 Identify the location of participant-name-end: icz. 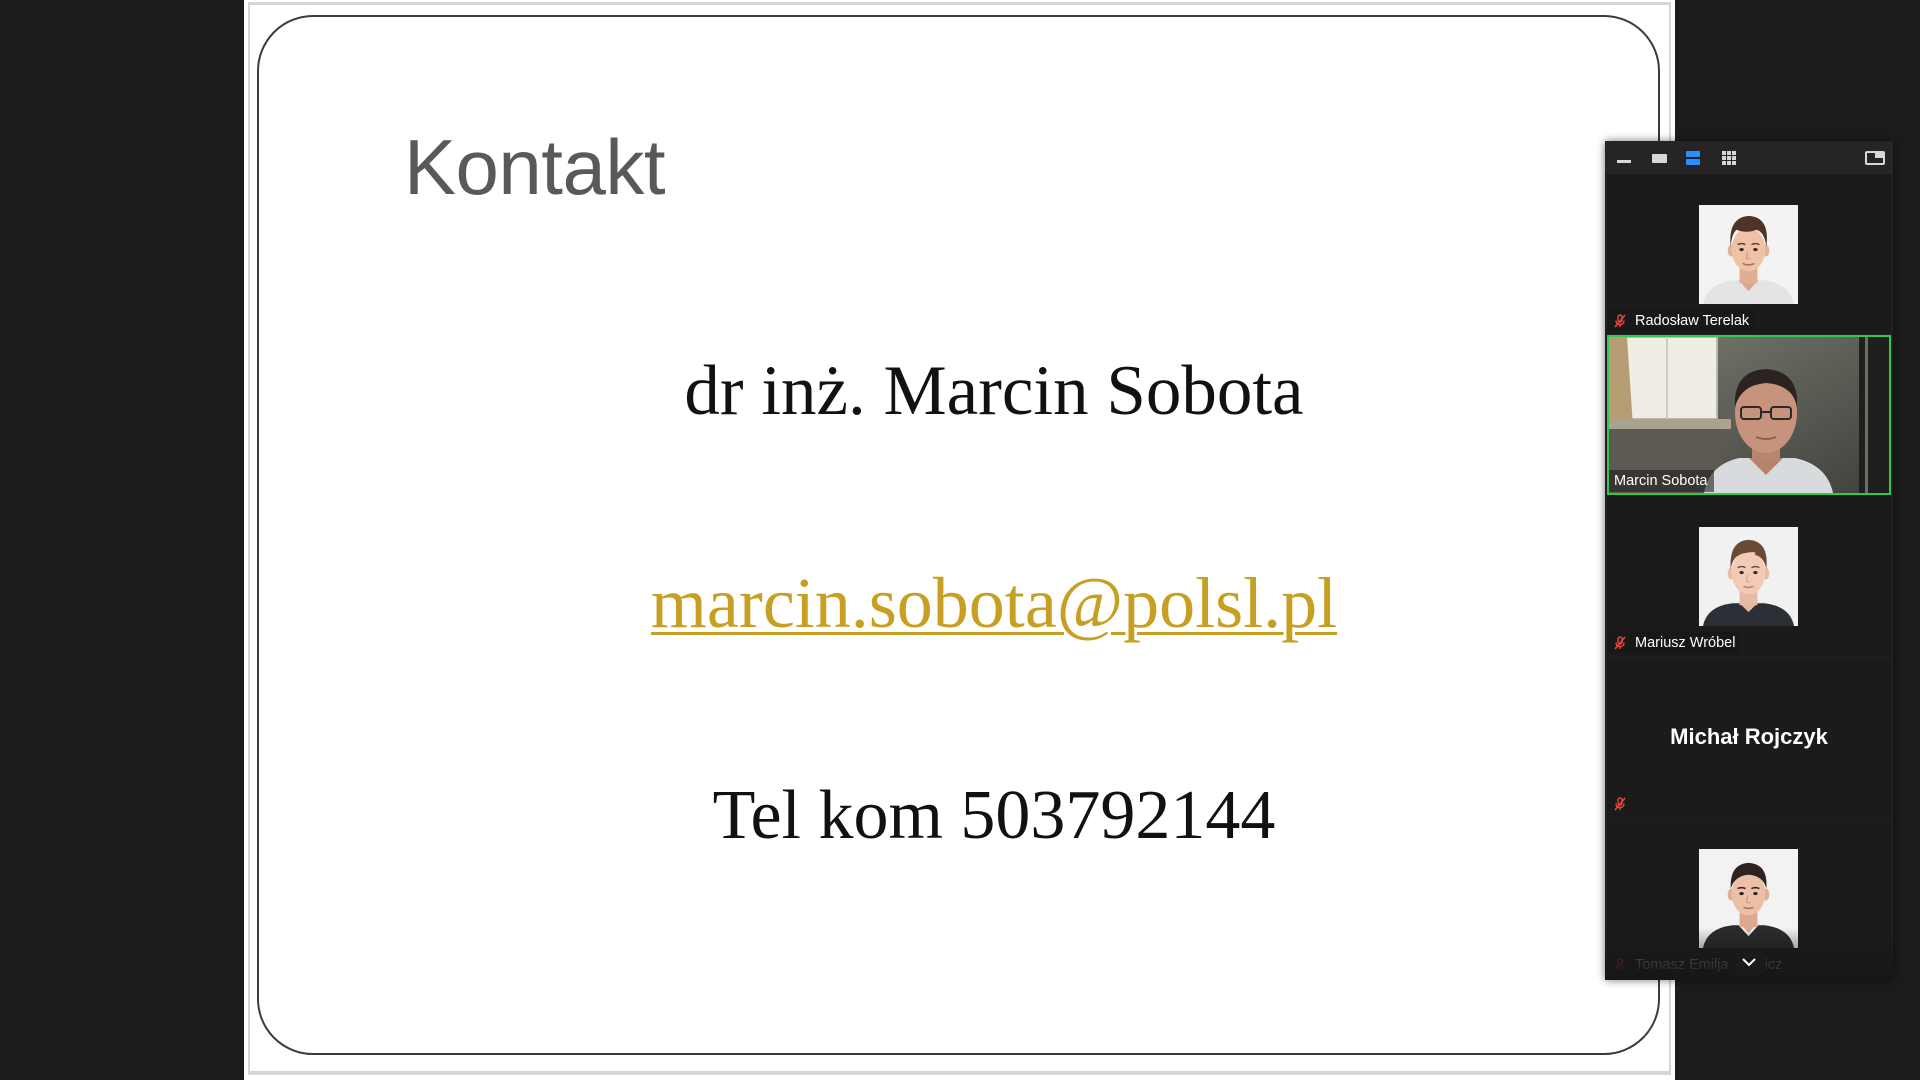
(1773, 965).